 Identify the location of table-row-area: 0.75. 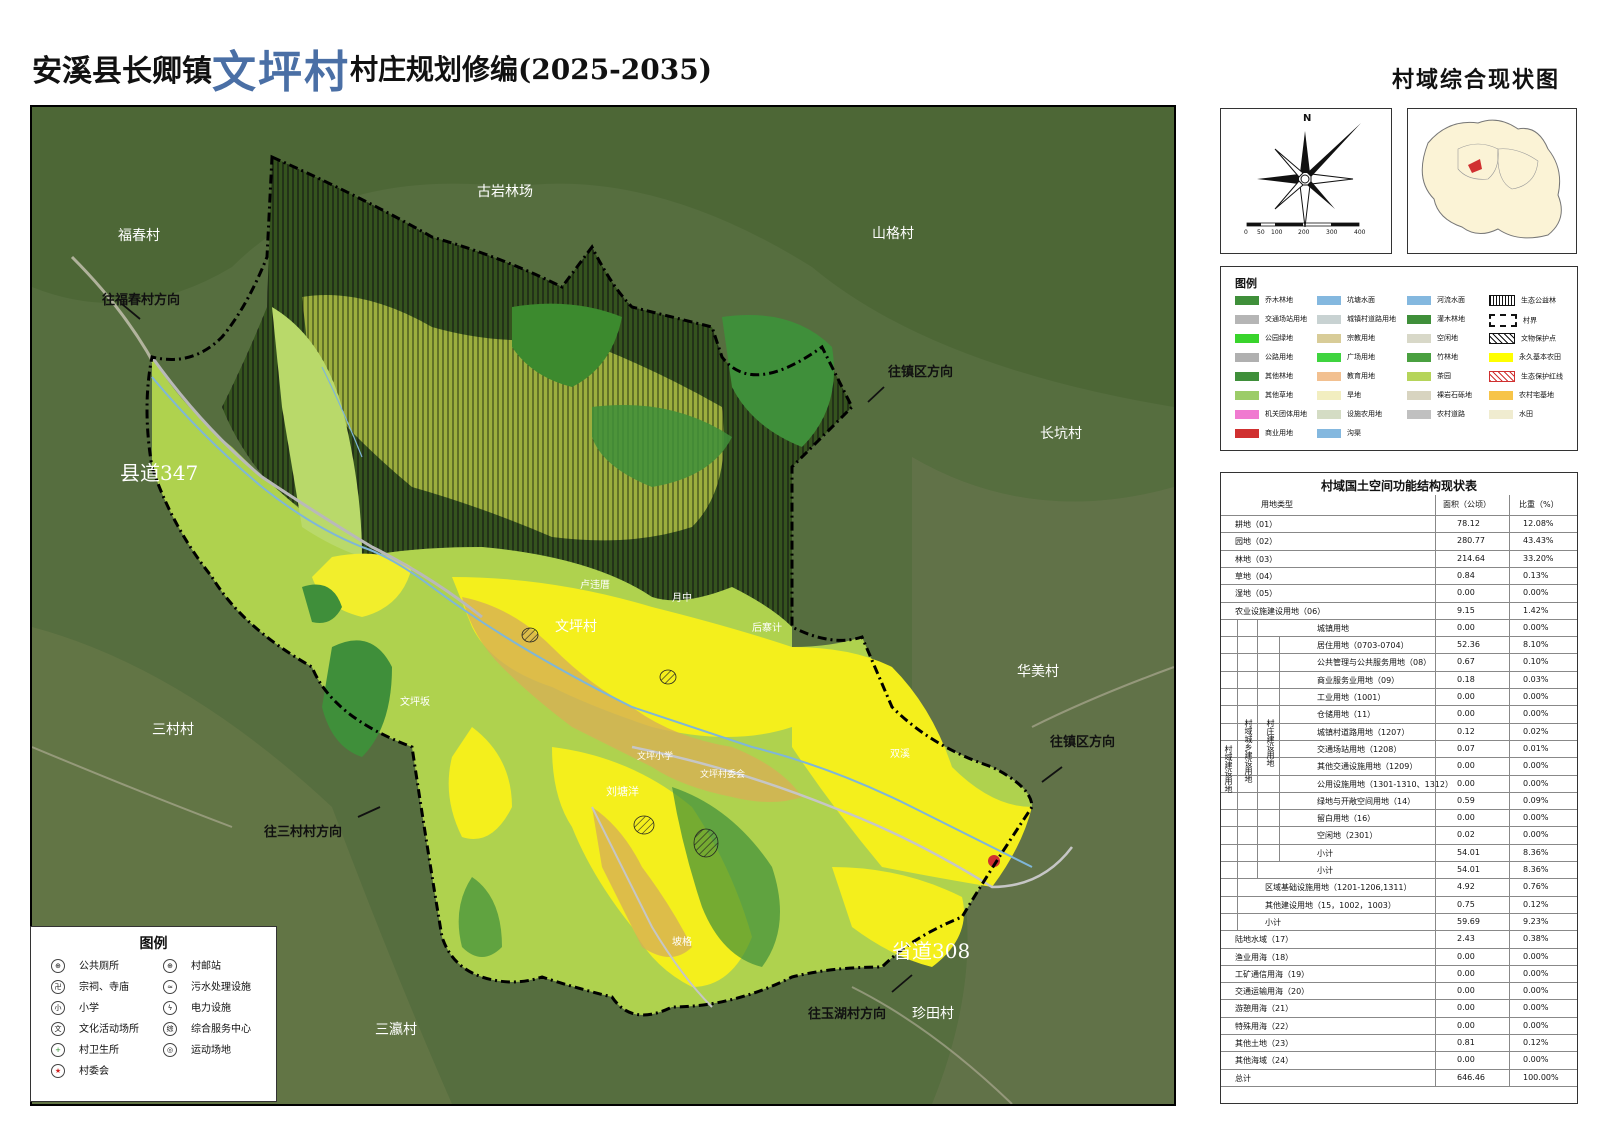
(1466, 904).